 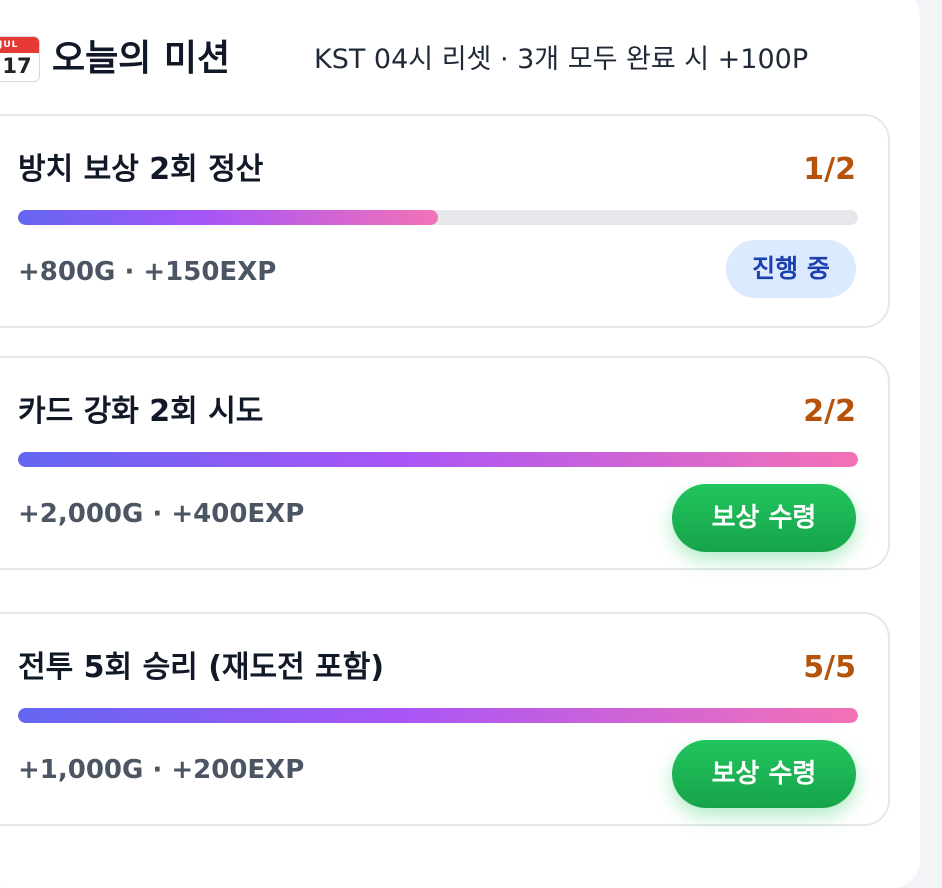 I want to click on status-badge: 진행 중, so click(x=791, y=269).